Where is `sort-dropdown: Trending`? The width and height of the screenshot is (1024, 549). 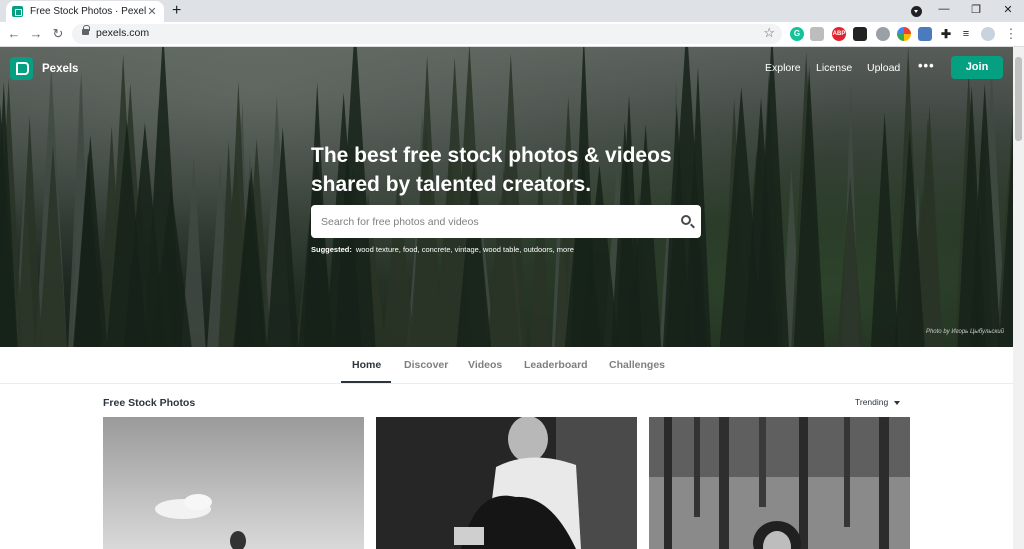 sort-dropdown: Trending is located at coordinates (878, 402).